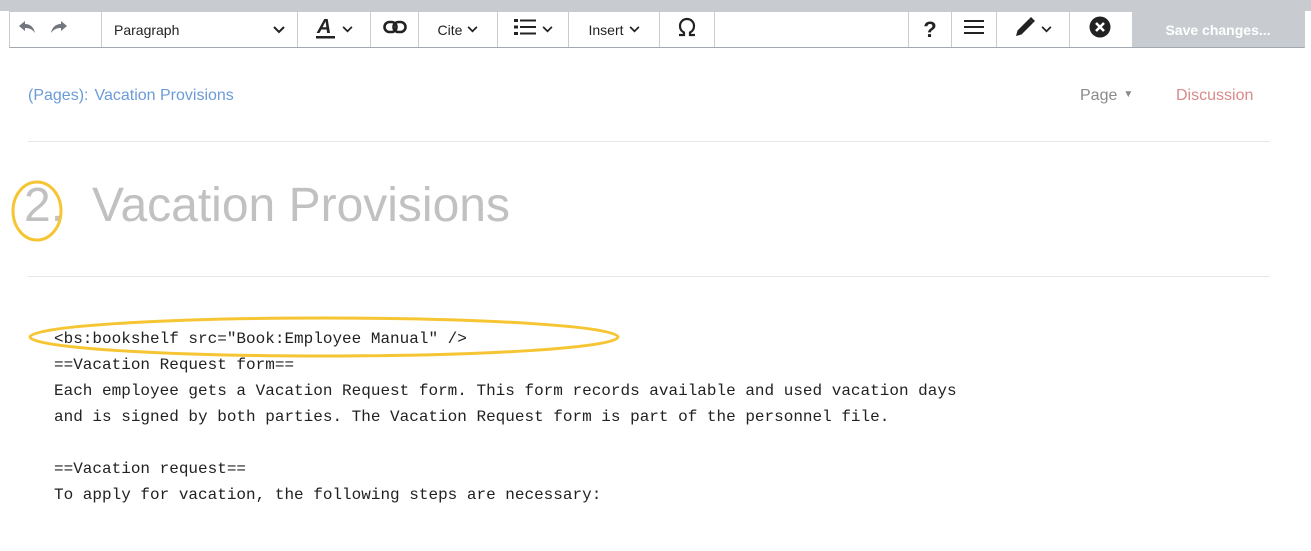 The width and height of the screenshot is (1311, 551). I want to click on help-icon: ?, so click(930, 29).